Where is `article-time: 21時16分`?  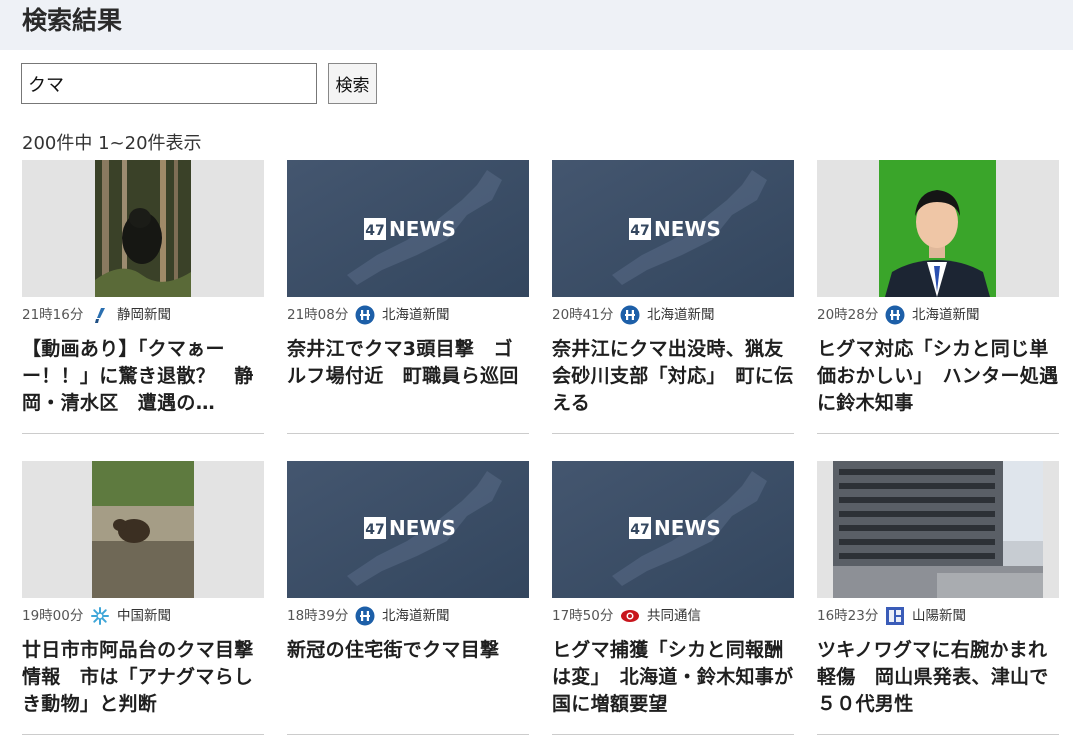 article-time: 21時16分 is located at coordinates (53, 315).